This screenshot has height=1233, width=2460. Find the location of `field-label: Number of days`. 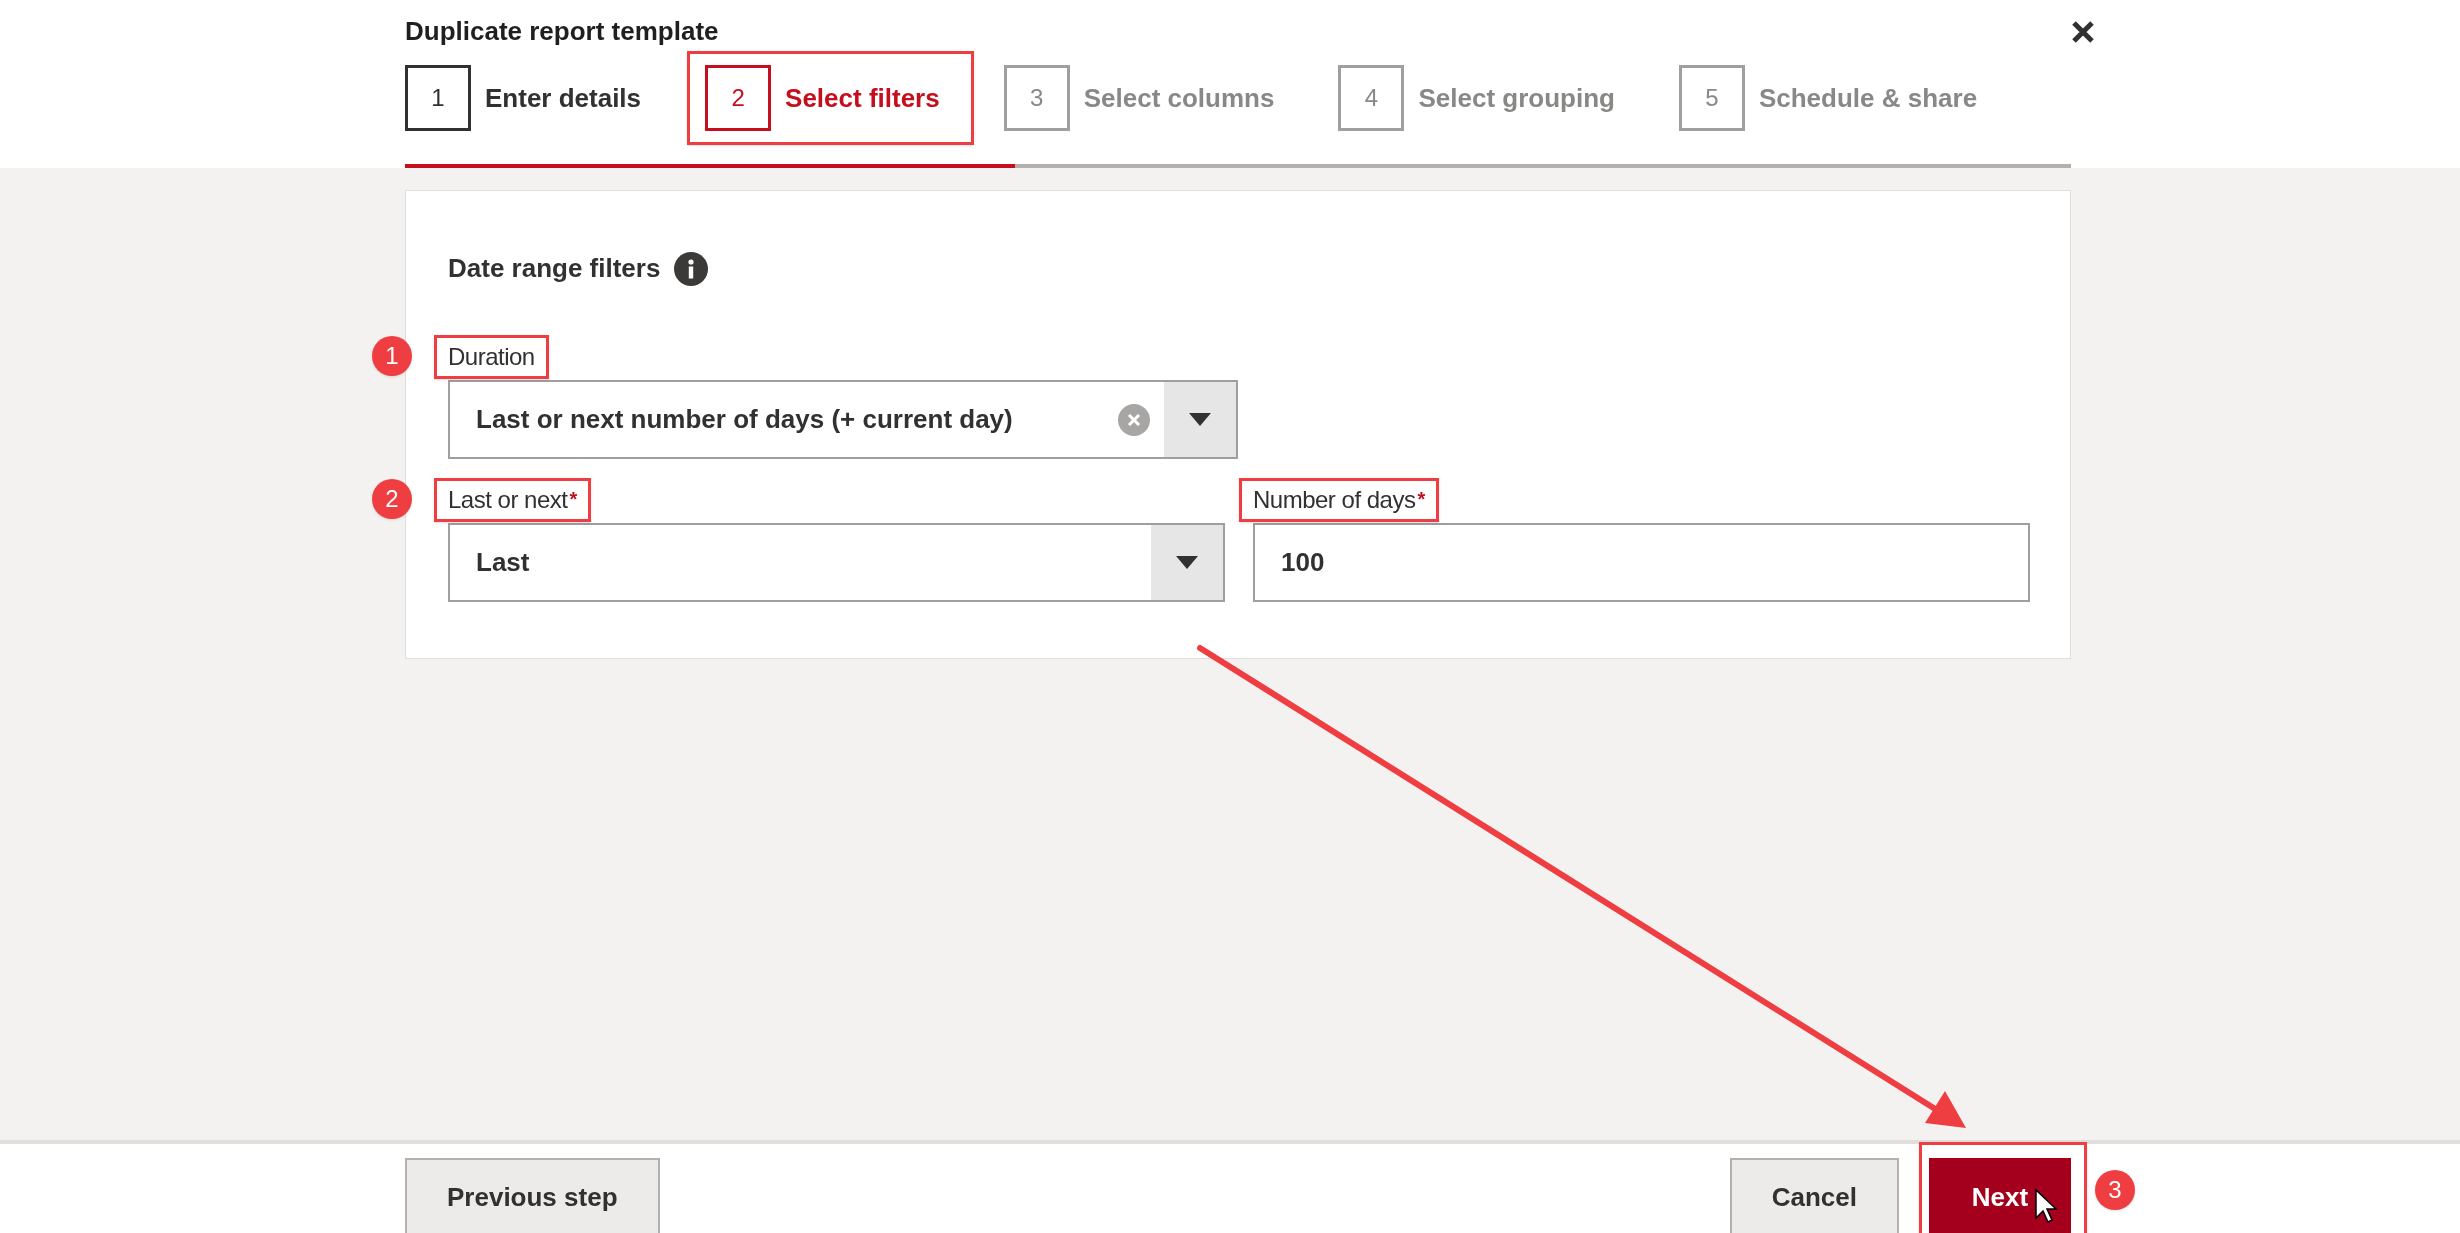

field-label: Number of days is located at coordinates (1334, 500).